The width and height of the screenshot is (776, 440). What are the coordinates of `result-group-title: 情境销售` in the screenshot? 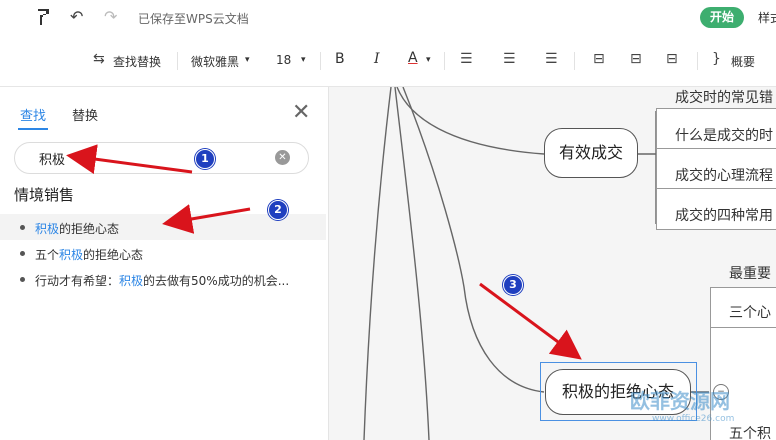 It's located at (44, 195).